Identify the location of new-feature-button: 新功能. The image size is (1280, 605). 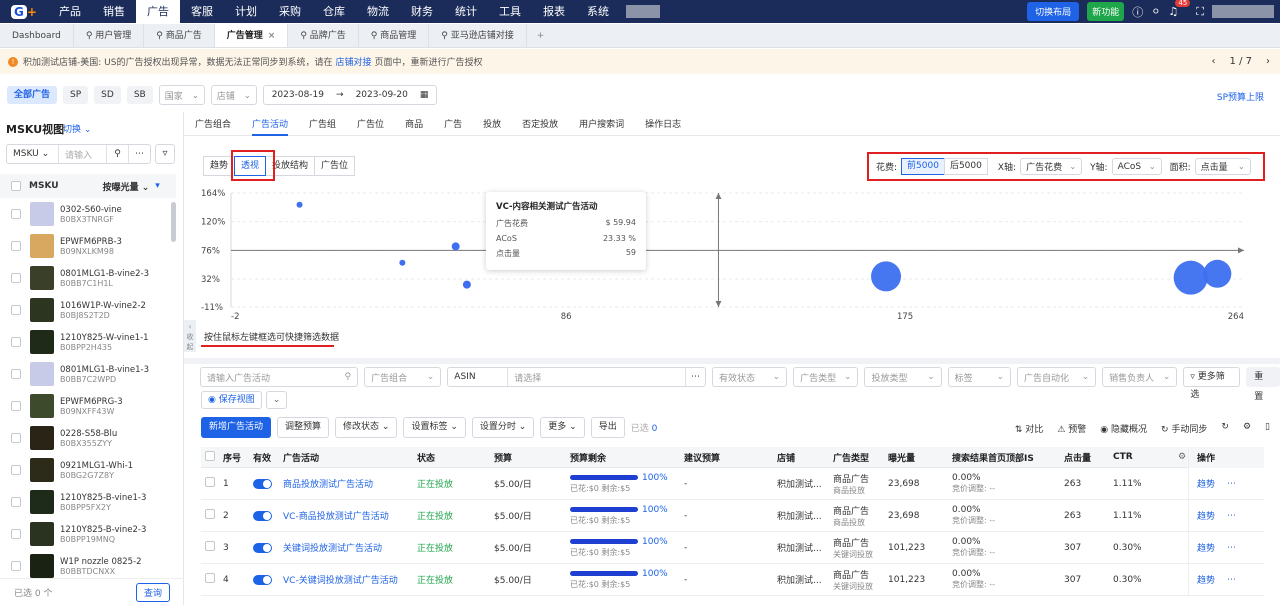
(1106, 11).